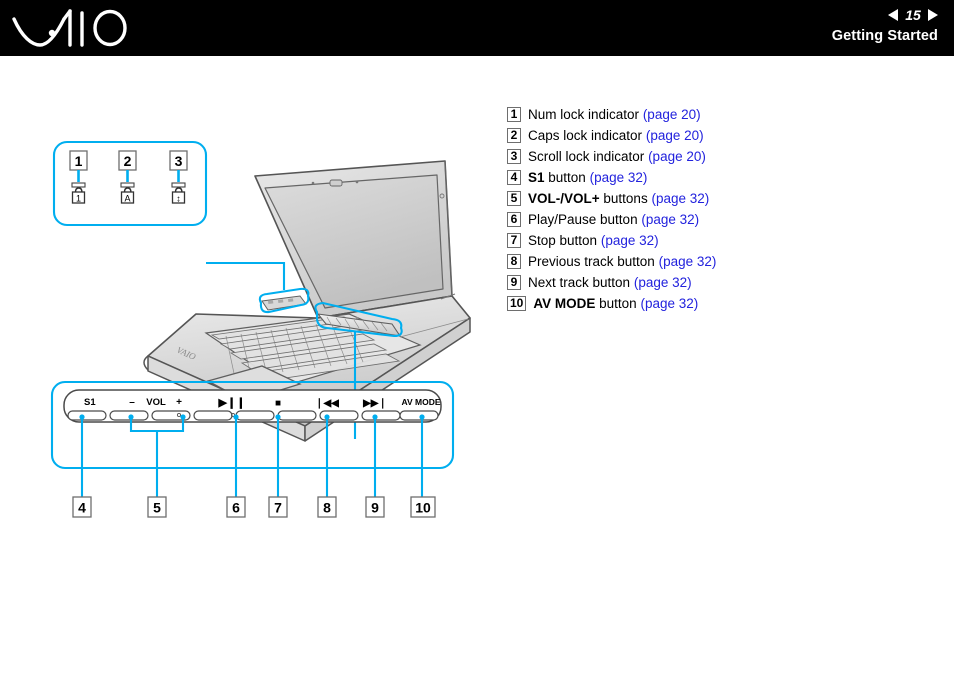 Image resolution: width=954 pixels, height=674 pixels. I want to click on callout-number-text: 8, so click(327, 508).